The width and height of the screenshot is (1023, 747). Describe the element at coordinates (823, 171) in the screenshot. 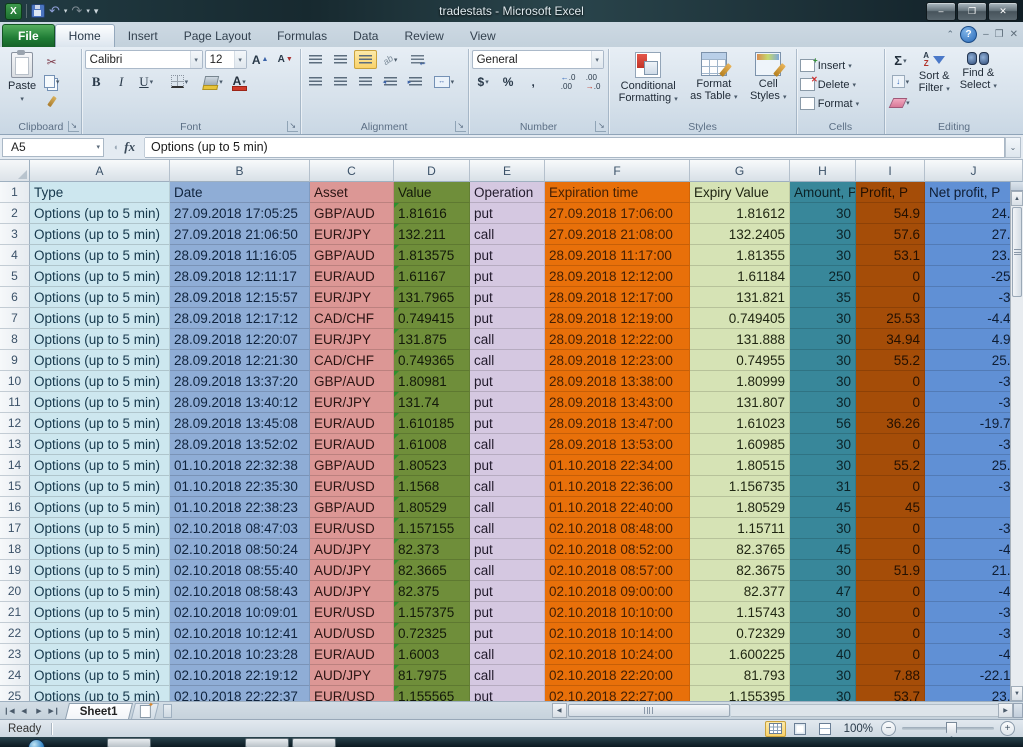

I see `column-header-H: H` at that location.